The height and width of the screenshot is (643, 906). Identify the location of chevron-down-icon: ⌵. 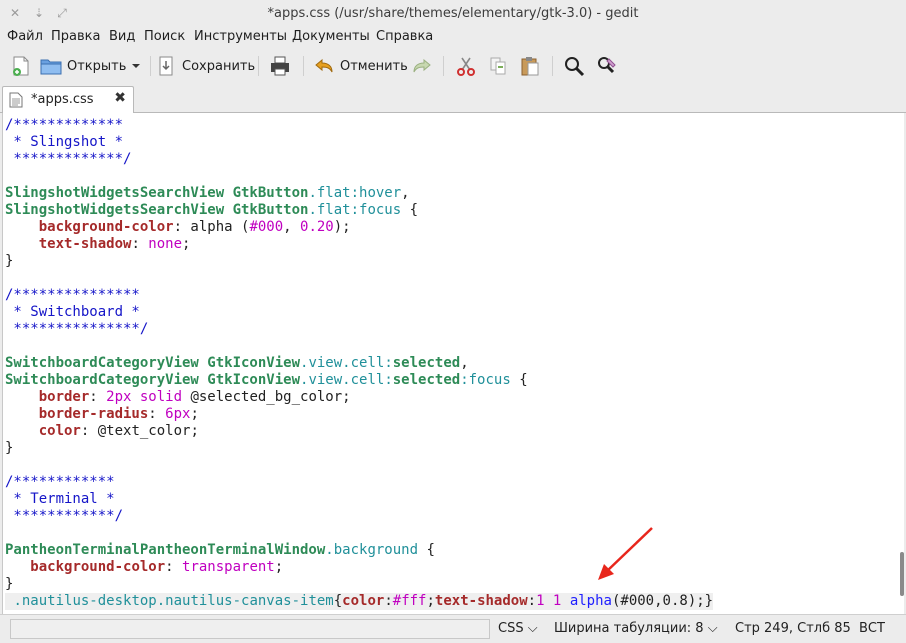
(532, 628).